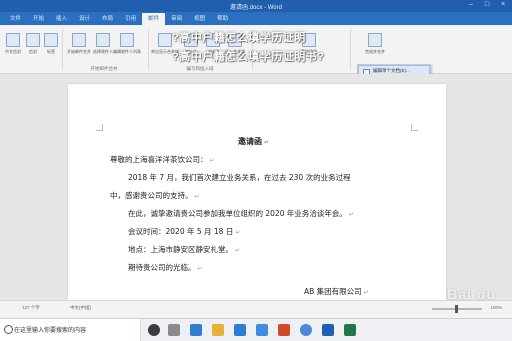 The width and height of the screenshot is (512, 341). I want to click on salutation: 尊敬的上海喜洋洋茶饮公司： ↵, so click(162, 159).